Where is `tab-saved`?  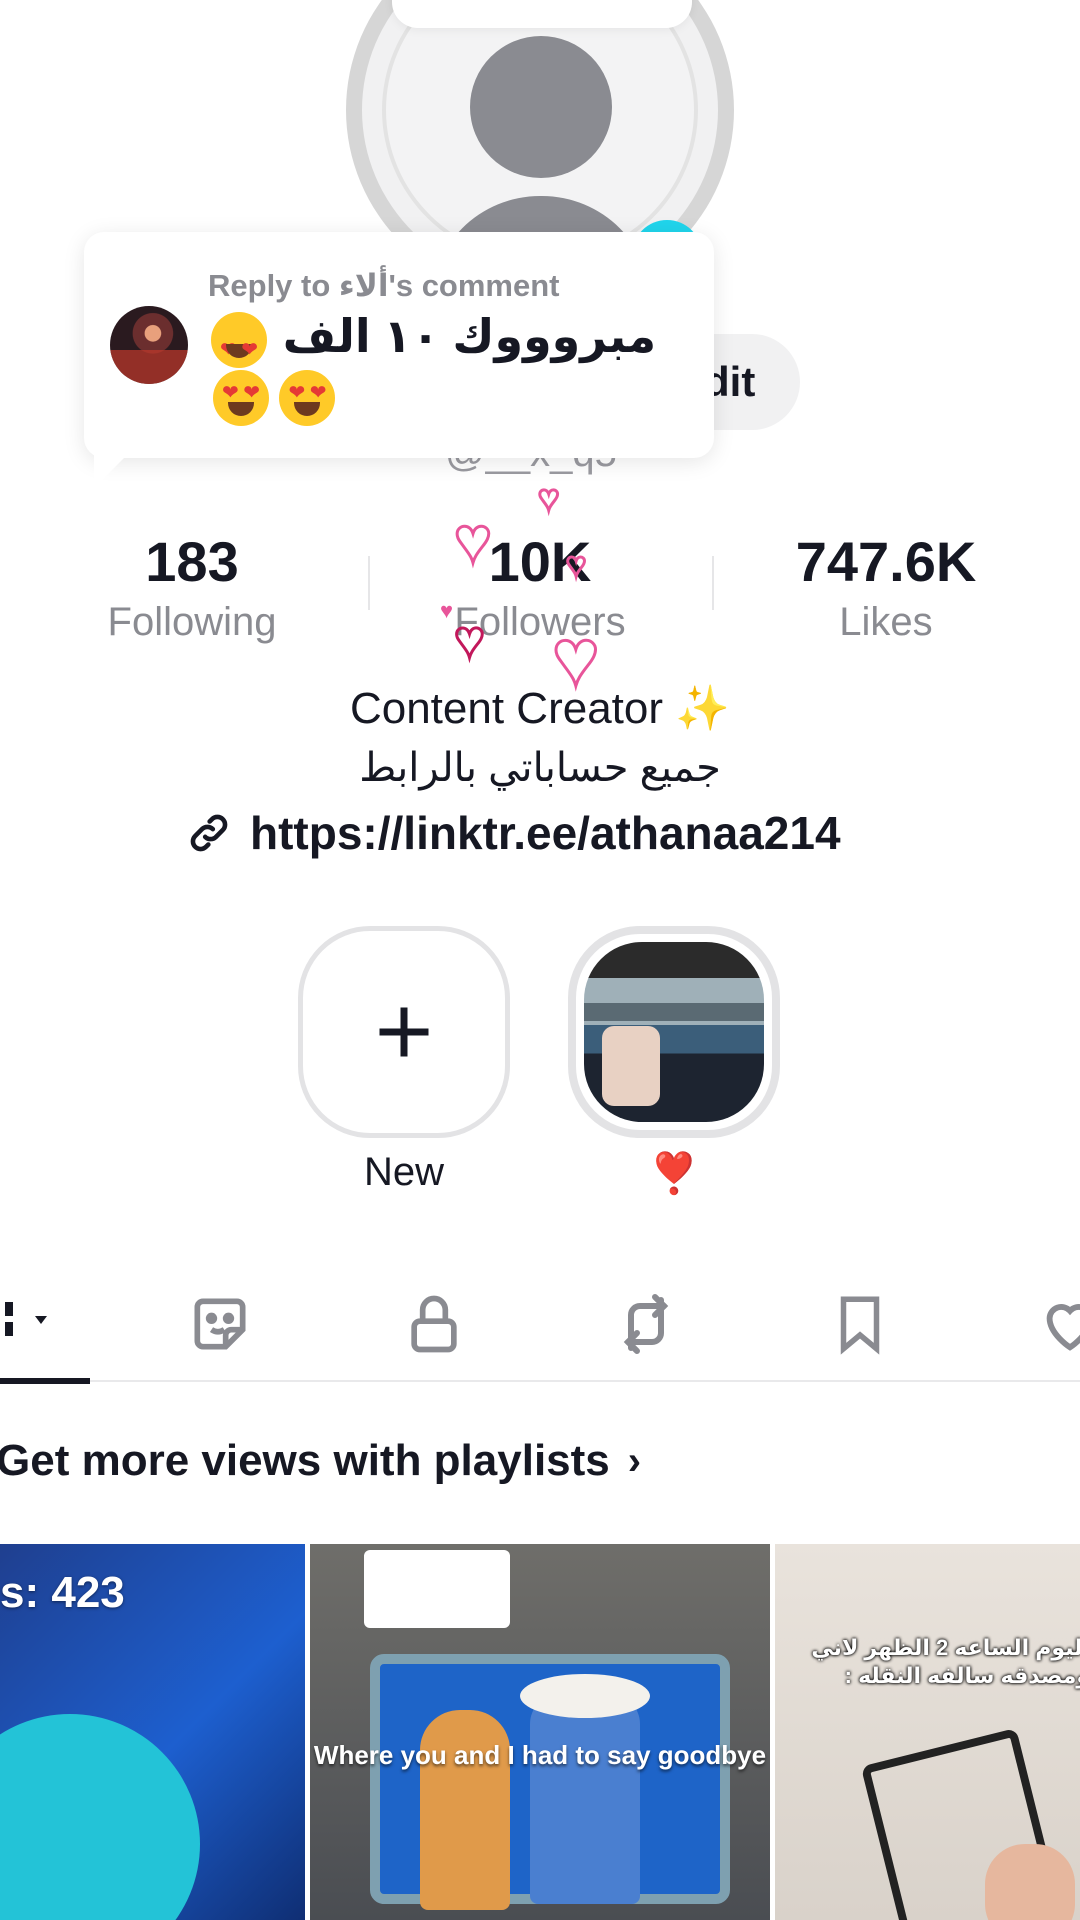
tab-saved is located at coordinates (860, 1324).